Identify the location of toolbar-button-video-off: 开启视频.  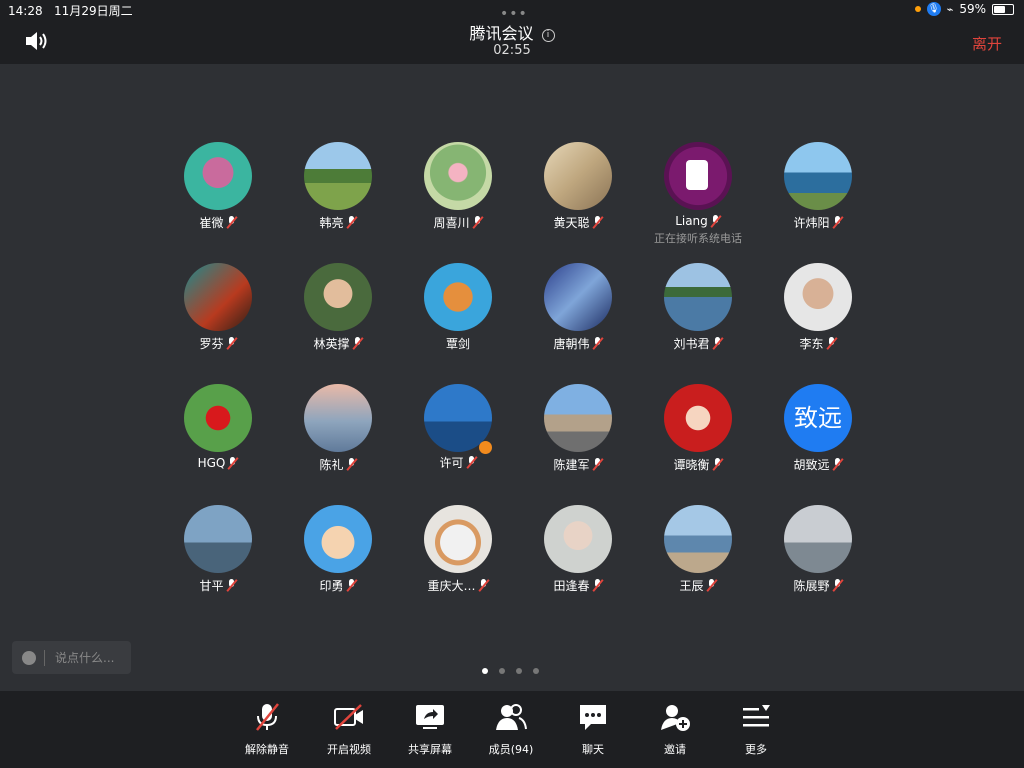
(349, 729).